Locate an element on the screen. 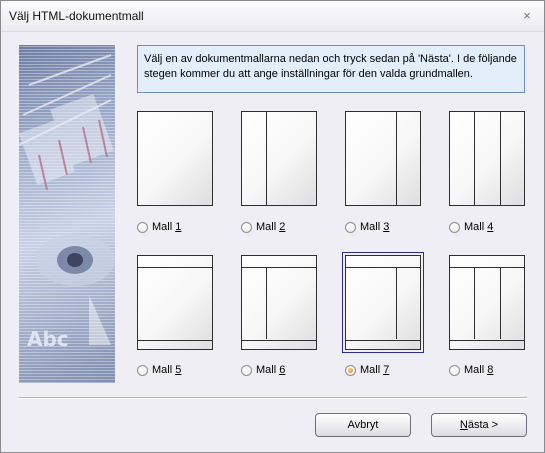 The width and height of the screenshot is (545, 453). template-radio-6: Mall 6 is located at coordinates (263, 370).